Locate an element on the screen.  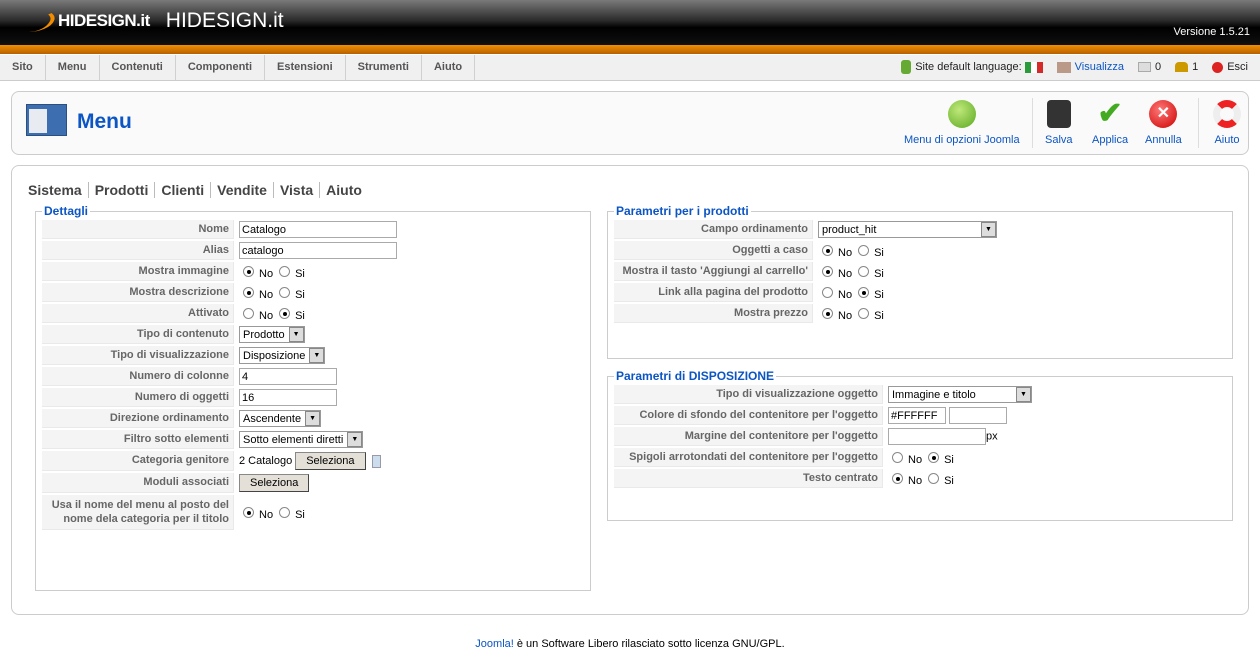
field-value: Sotto elementi diretti ▼ is located at coordinates (318, 439).